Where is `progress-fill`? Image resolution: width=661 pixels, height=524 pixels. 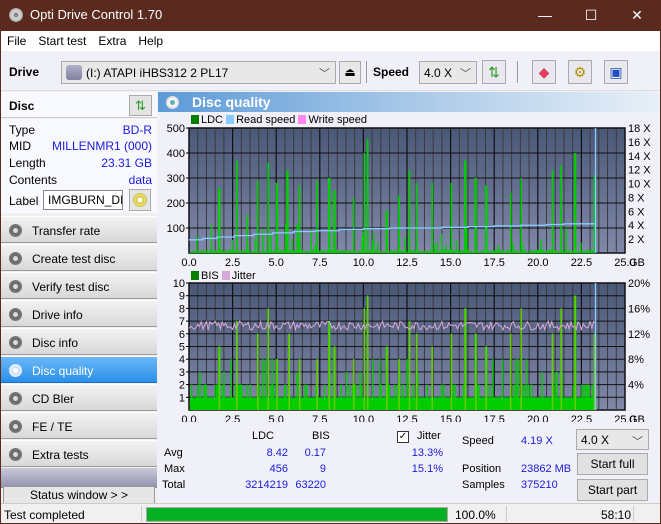 progress-fill is located at coordinates (297, 514).